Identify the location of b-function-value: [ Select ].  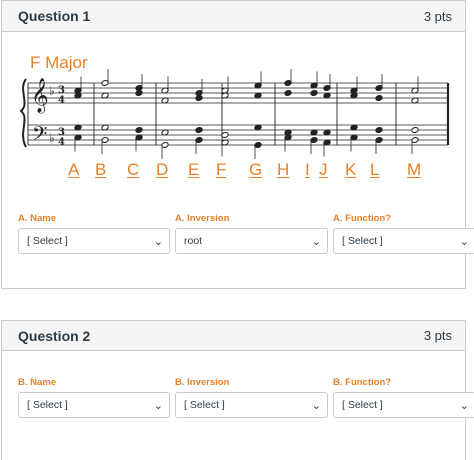
(362, 405).